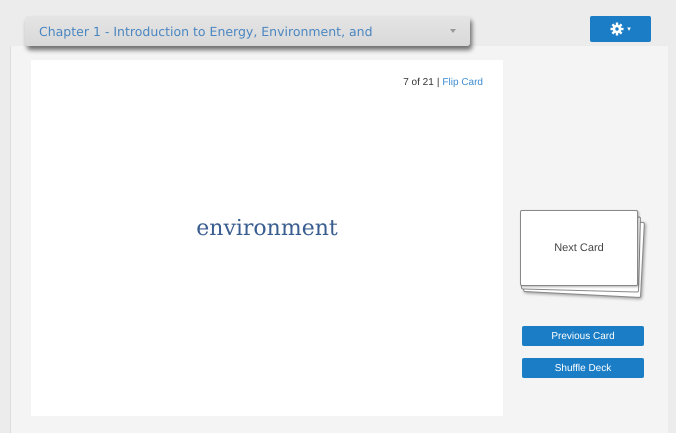  Describe the element at coordinates (267, 228) in the screenshot. I see `card-term: environment` at that location.